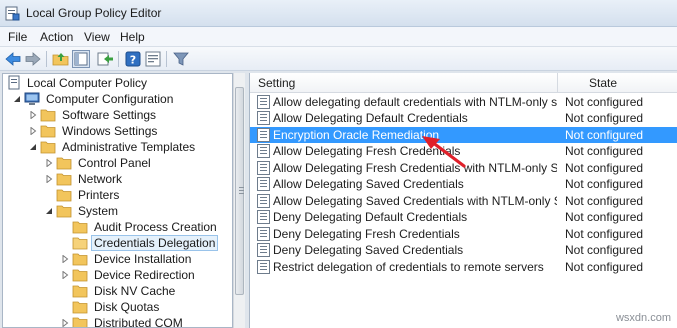  Describe the element at coordinates (105, 59) in the screenshot. I see `export-list-icon` at that location.